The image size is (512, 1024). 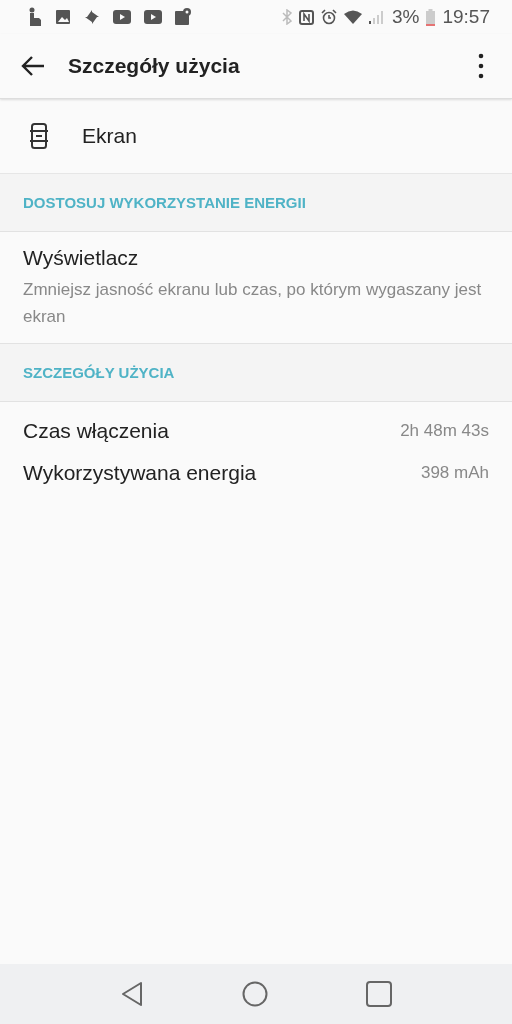 I want to click on screen-icon, so click(x=39, y=136).